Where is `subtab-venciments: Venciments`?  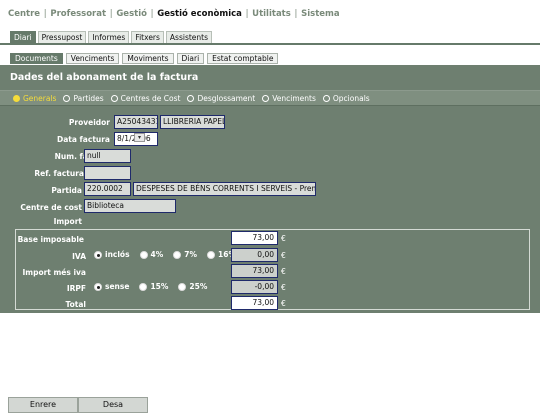
subtab-venciments: Venciments is located at coordinates (92, 58).